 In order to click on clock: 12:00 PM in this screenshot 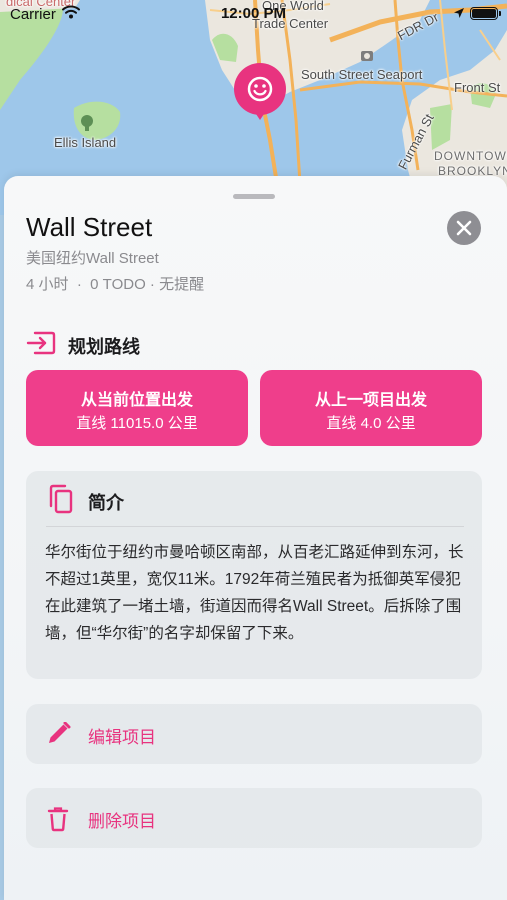, I will do `click(253, 13)`.